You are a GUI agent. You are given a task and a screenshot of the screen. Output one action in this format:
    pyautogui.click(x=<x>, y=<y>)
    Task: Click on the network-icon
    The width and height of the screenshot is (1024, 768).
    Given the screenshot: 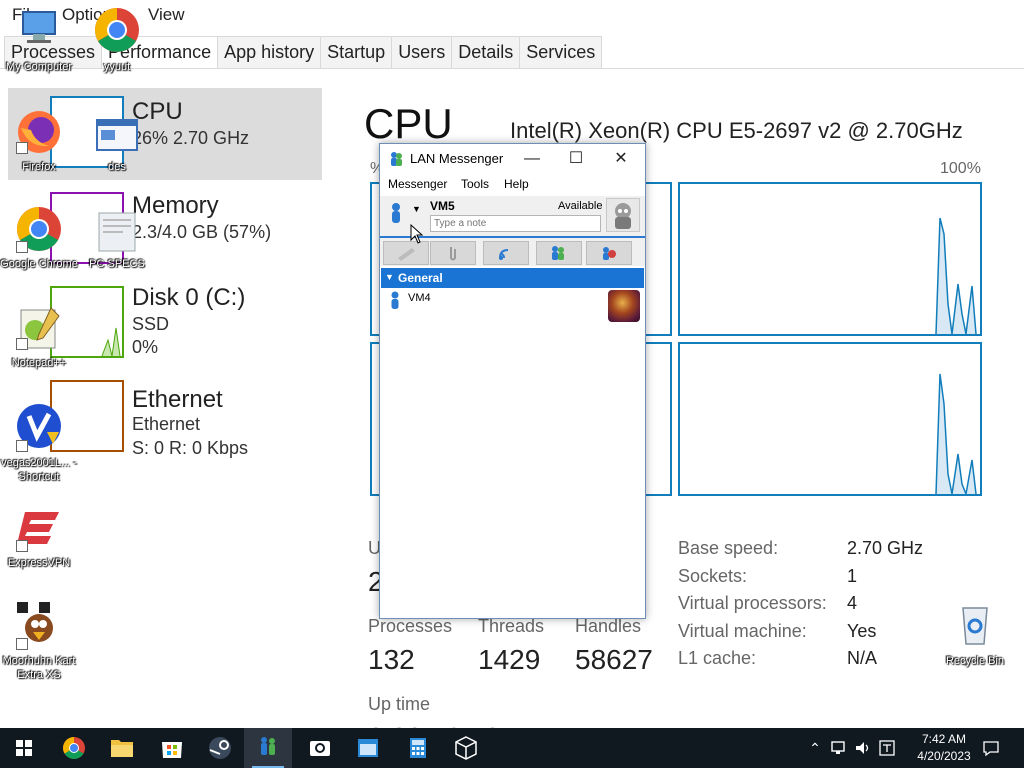 What is the action you would take?
    pyautogui.click(x=839, y=748)
    